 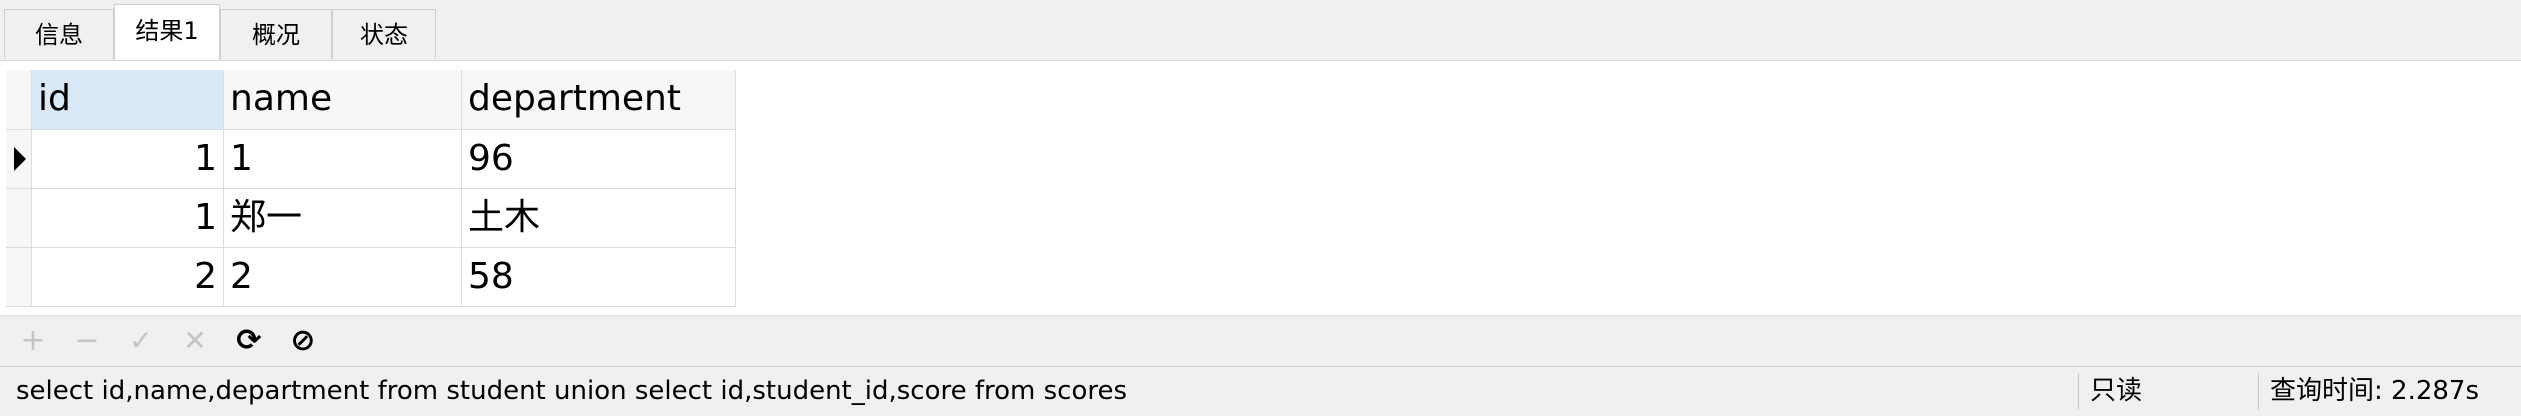 I want to click on table-cell-id: 2, so click(x=128, y=277).